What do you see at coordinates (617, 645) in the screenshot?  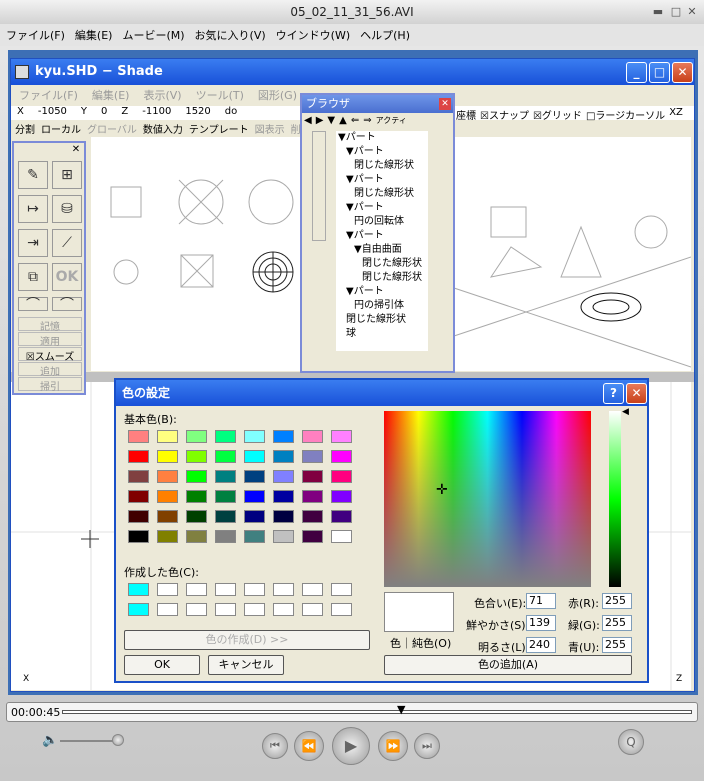 I see `blue-input: 255` at bounding box center [617, 645].